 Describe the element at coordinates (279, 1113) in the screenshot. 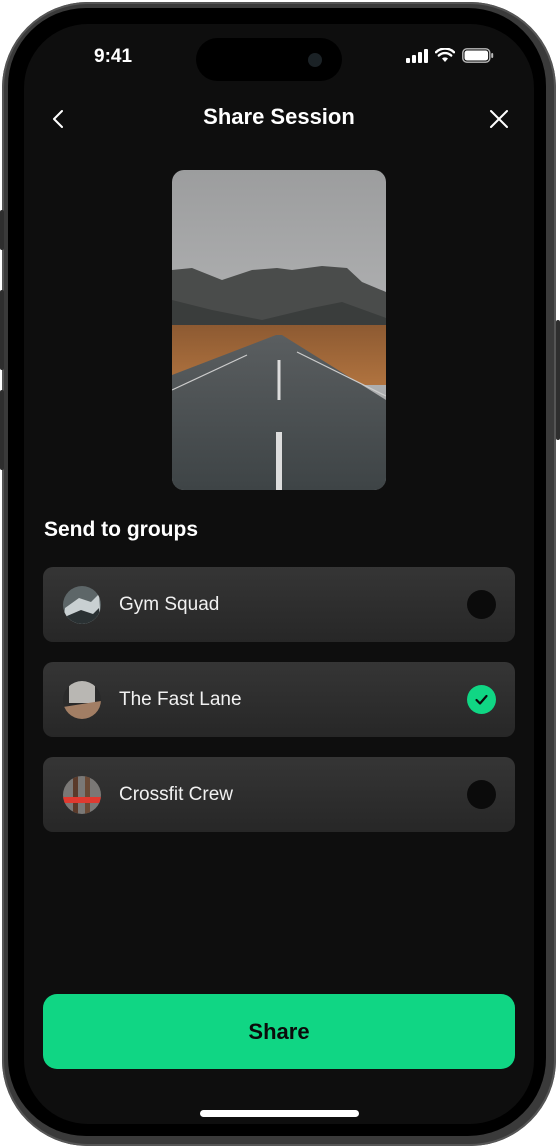

I see `home-indicator` at that location.